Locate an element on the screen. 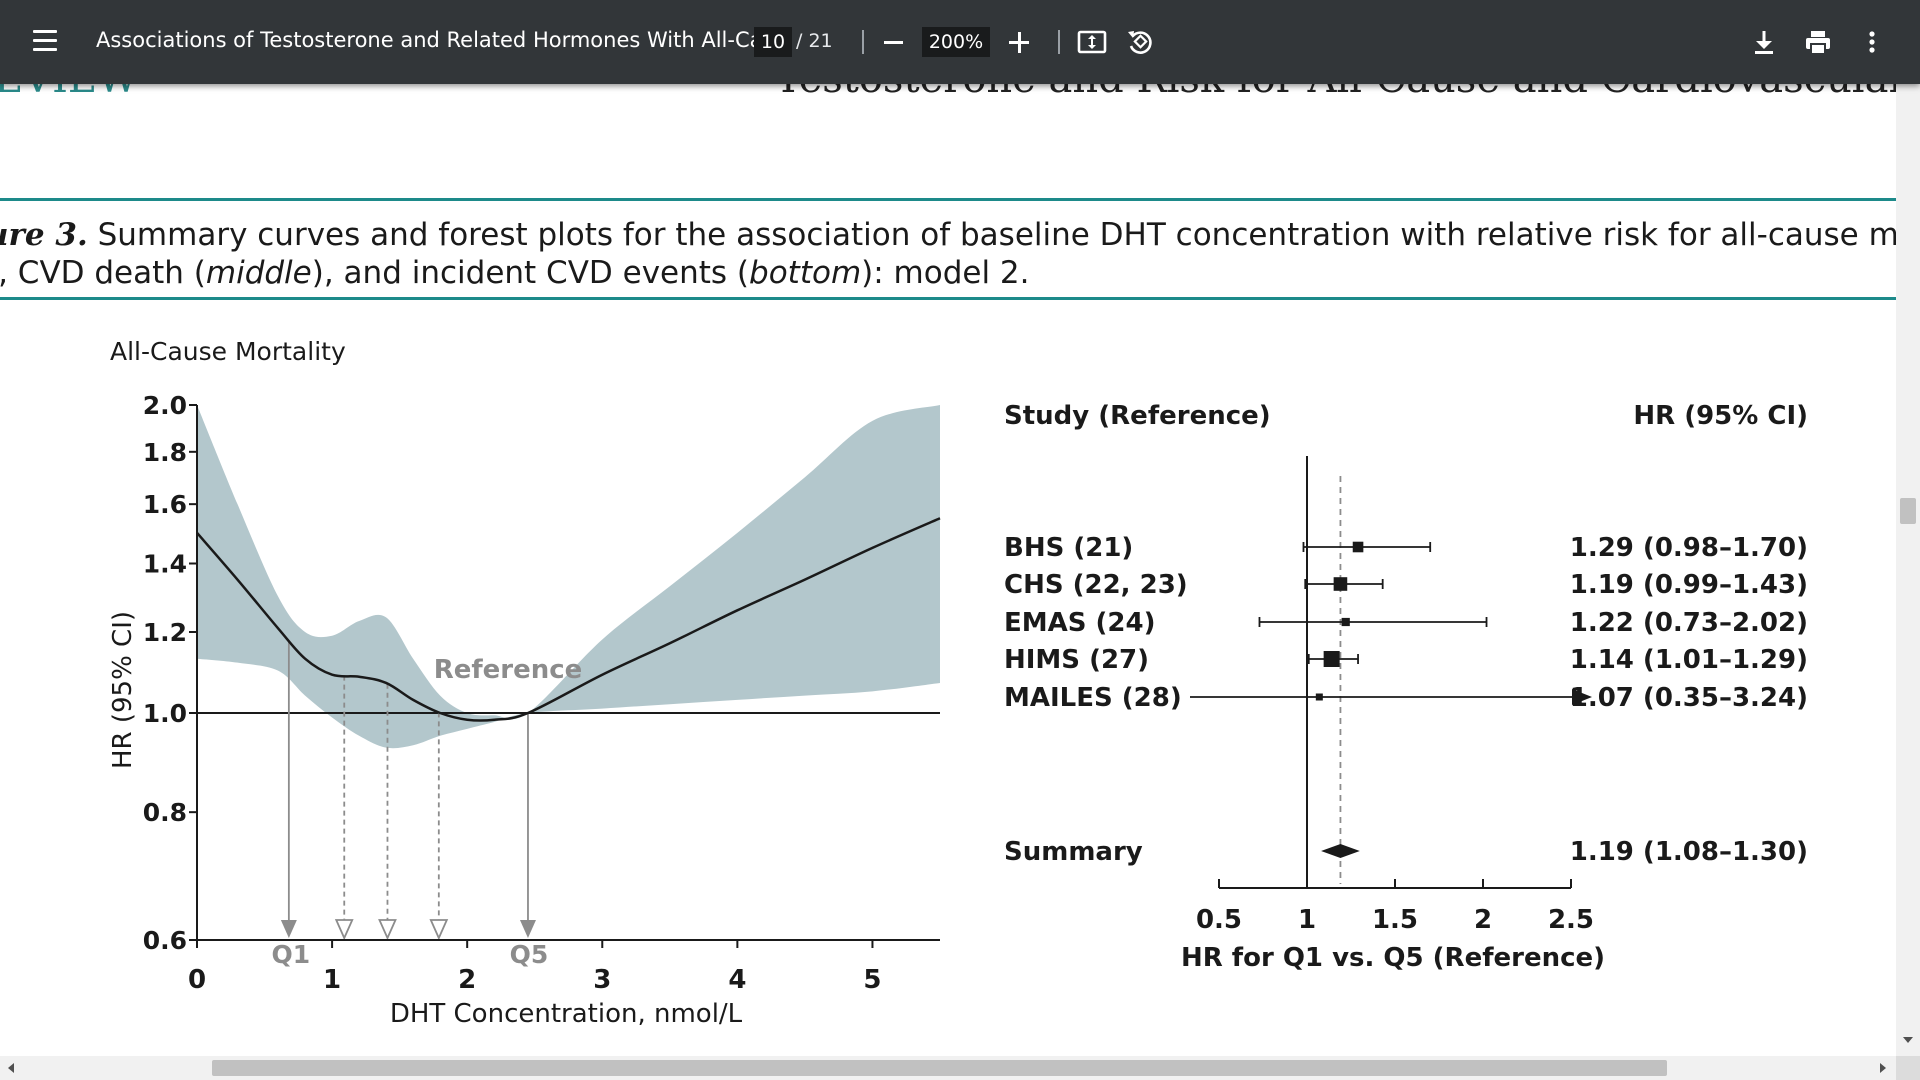 This screenshot has width=1920, height=1080. forest-study-row: HIMS (27) 1.14 (1.01–1.29) is located at coordinates (1406, 660).